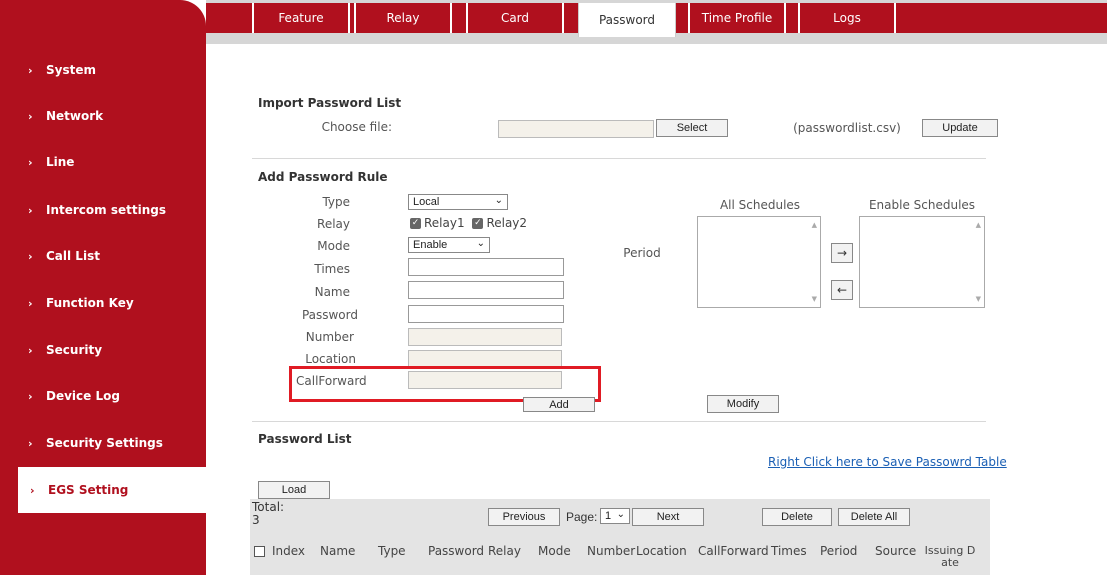 The height and width of the screenshot is (575, 1107). What do you see at coordinates (642, 253) in the screenshot?
I see `period-label: Period` at bounding box center [642, 253].